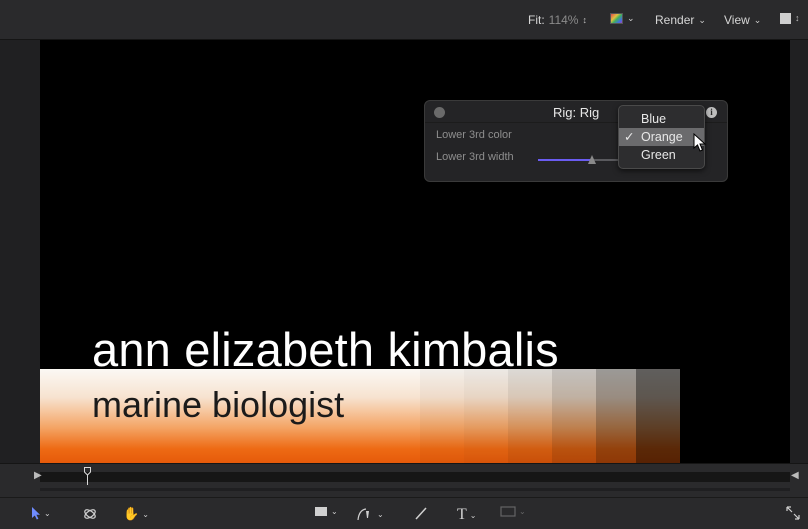  What do you see at coordinates (20, 251) in the screenshot?
I see `viewer-gutter-left` at bounding box center [20, 251].